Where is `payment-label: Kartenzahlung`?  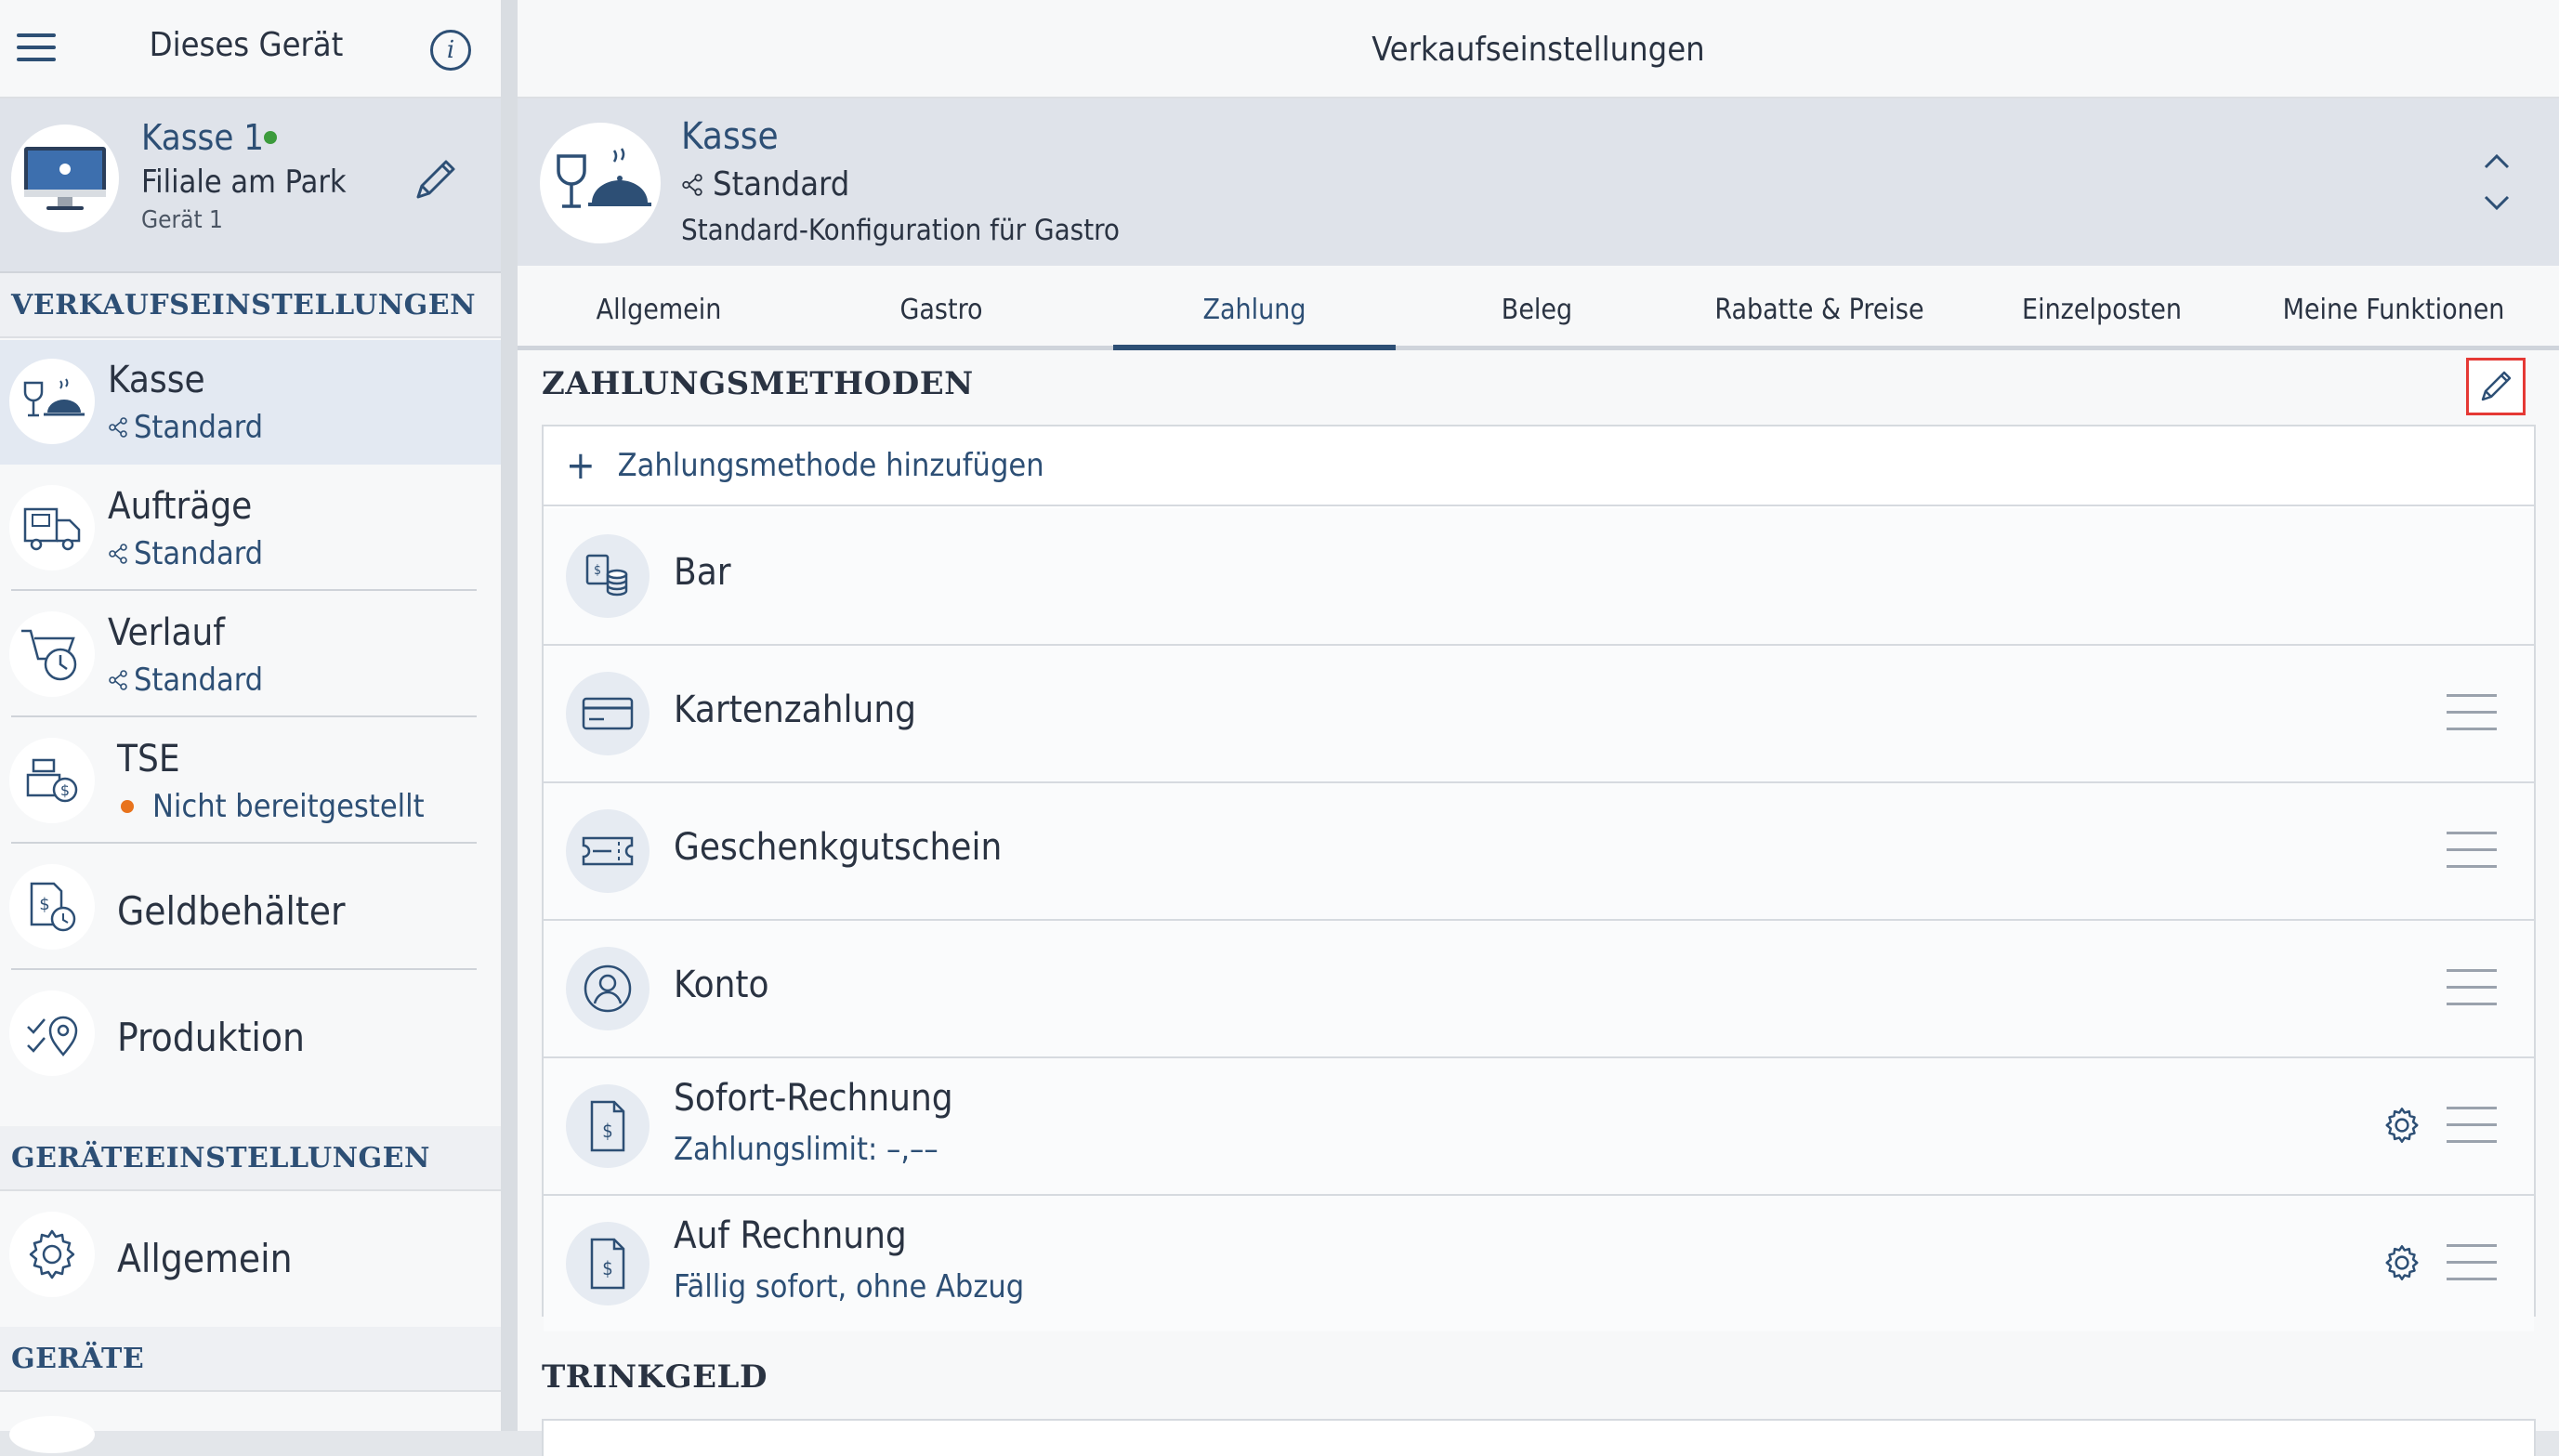 payment-label: Kartenzahlung is located at coordinates (795, 710).